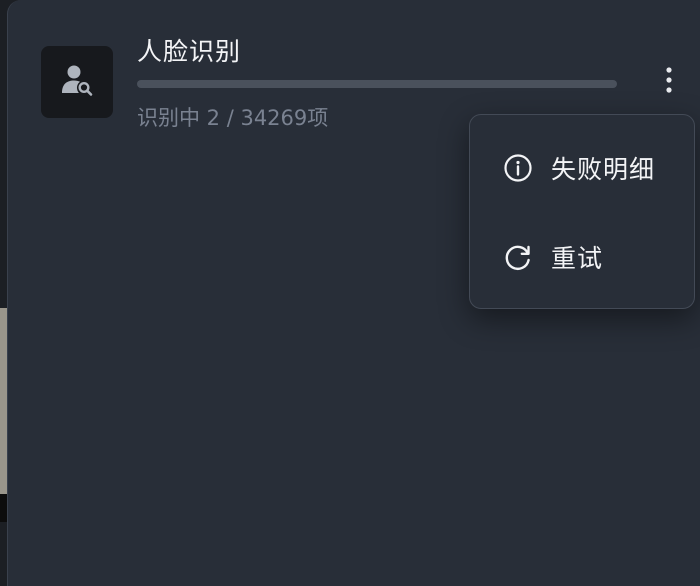 This screenshot has width=700, height=586. I want to click on task-icon-container, so click(77, 82).